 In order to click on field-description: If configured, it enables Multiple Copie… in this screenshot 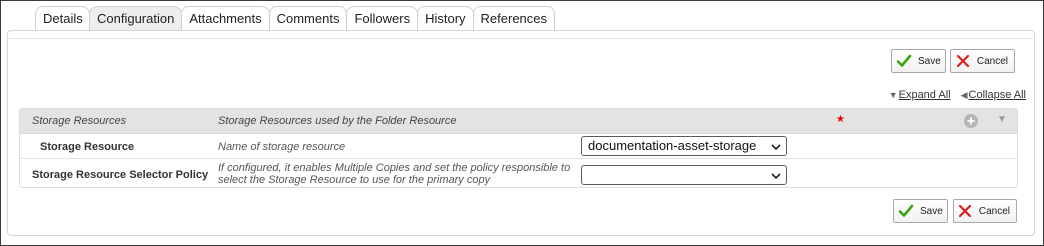, I will do `click(394, 174)`.